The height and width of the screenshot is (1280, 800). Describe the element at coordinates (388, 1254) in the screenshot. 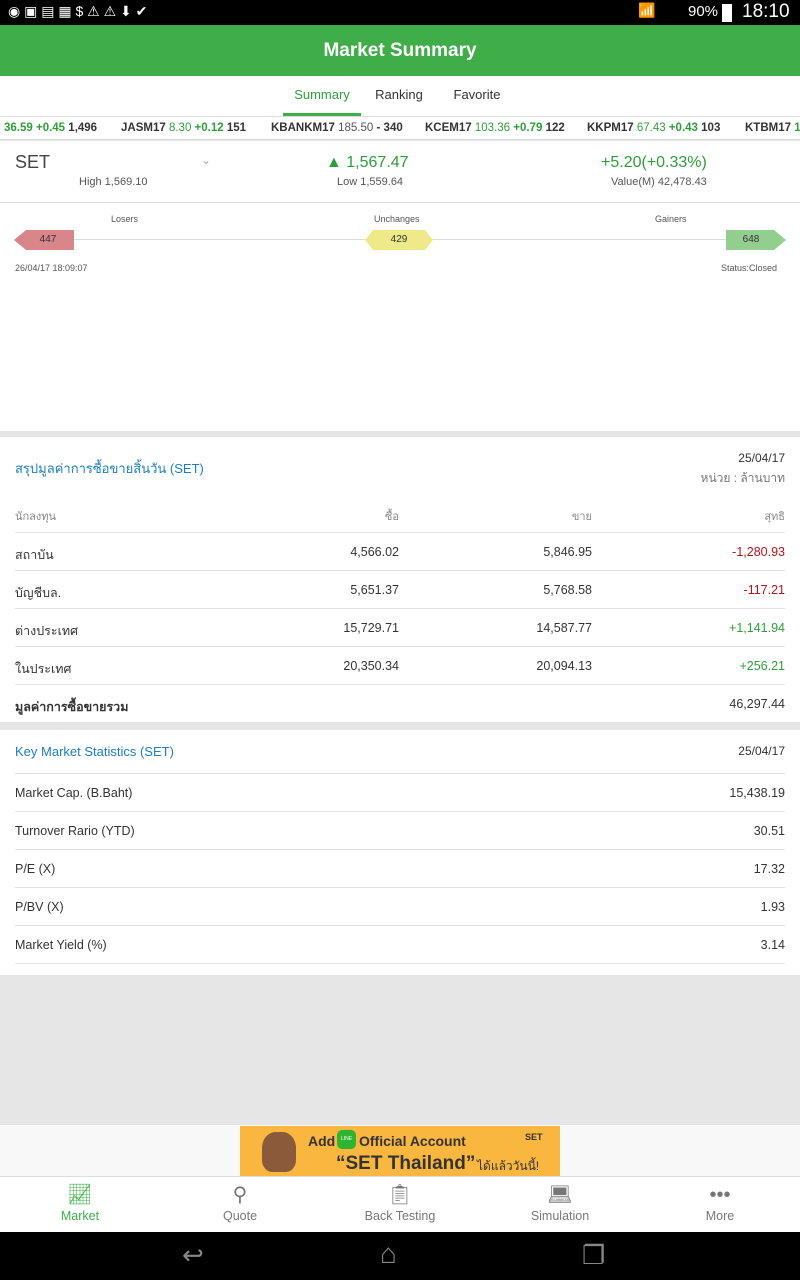

I see `home-icon: ⌂` at that location.